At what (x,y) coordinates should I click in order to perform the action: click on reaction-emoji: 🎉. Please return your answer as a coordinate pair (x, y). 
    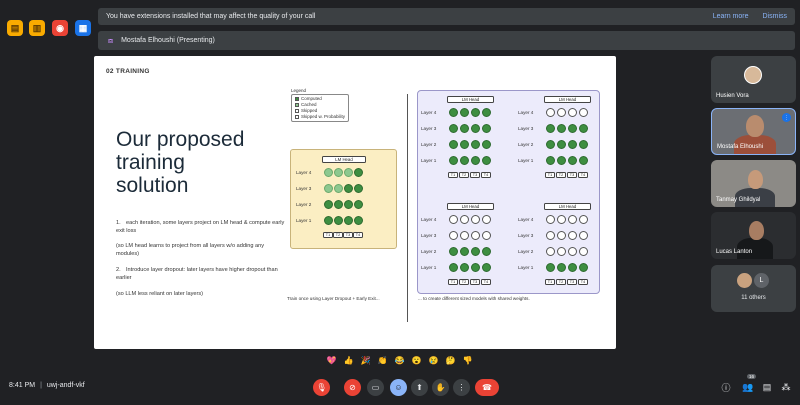
    Looking at the image, I should click on (365, 360).